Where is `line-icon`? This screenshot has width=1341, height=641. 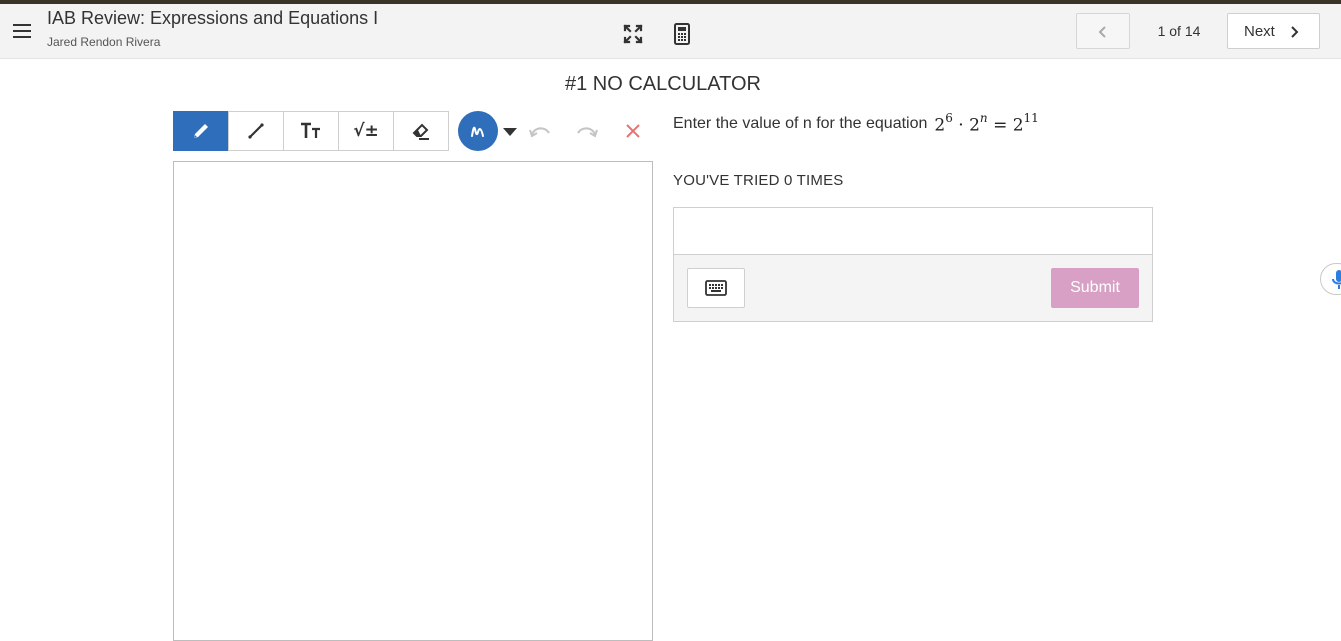 line-icon is located at coordinates (256, 131).